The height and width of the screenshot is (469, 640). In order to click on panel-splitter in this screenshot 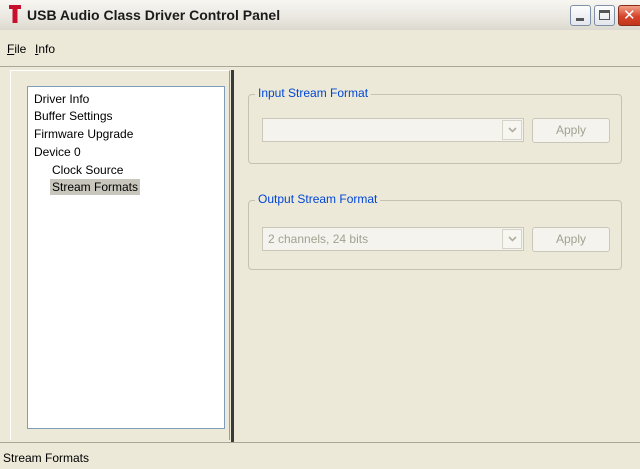, I will do `click(232, 256)`.